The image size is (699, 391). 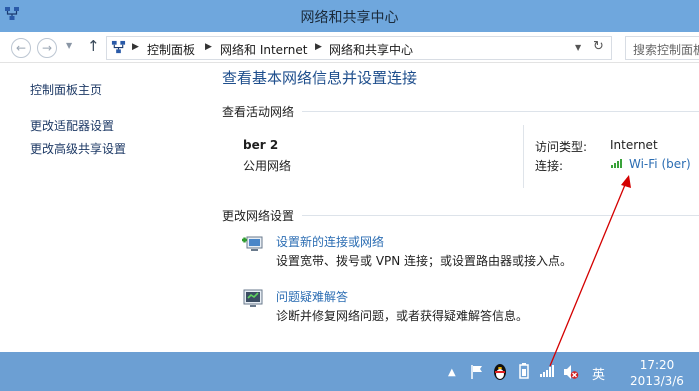 I want to click on setup-new-connection-description: 设置宽带、拨号或 VPN 连接；或设置路由器或接入点。, so click(x=424, y=261).